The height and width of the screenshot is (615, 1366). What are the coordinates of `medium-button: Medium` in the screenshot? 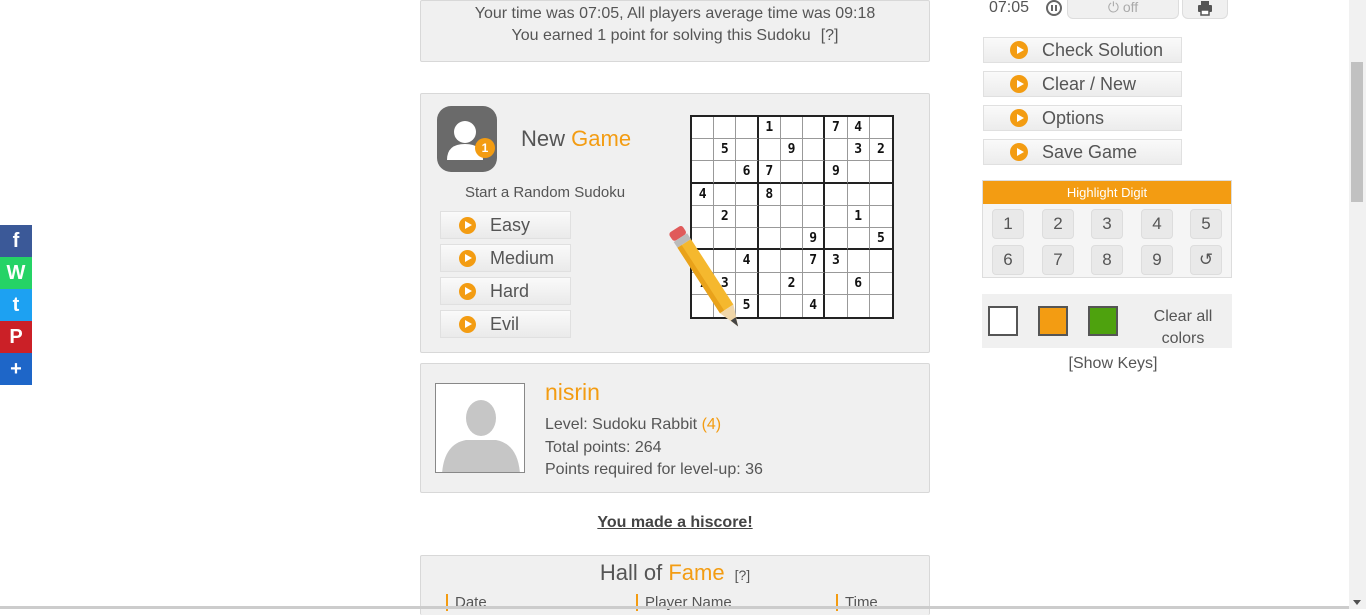 It's located at (505, 258).